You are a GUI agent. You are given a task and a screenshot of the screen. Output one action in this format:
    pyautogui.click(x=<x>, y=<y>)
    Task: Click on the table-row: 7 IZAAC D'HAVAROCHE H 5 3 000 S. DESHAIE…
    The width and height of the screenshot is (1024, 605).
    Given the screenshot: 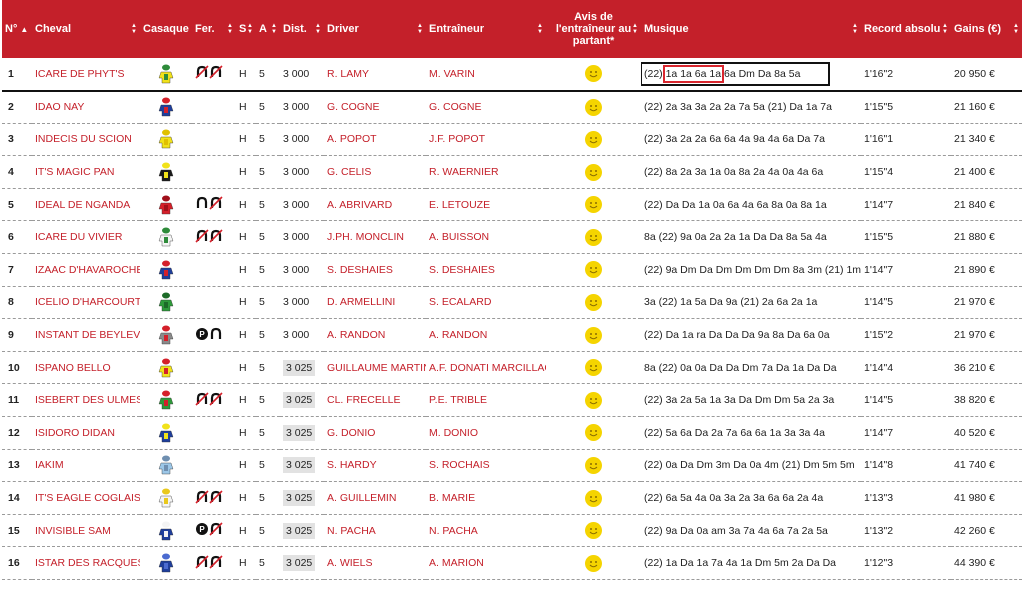 What is the action you would take?
    pyautogui.click(x=512, y=270)
    